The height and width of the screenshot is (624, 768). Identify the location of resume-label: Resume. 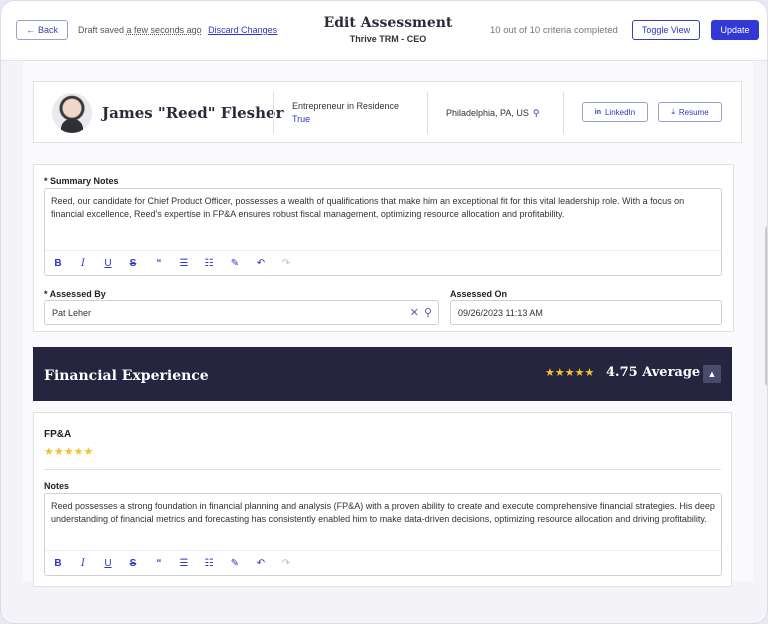
(693, 112).